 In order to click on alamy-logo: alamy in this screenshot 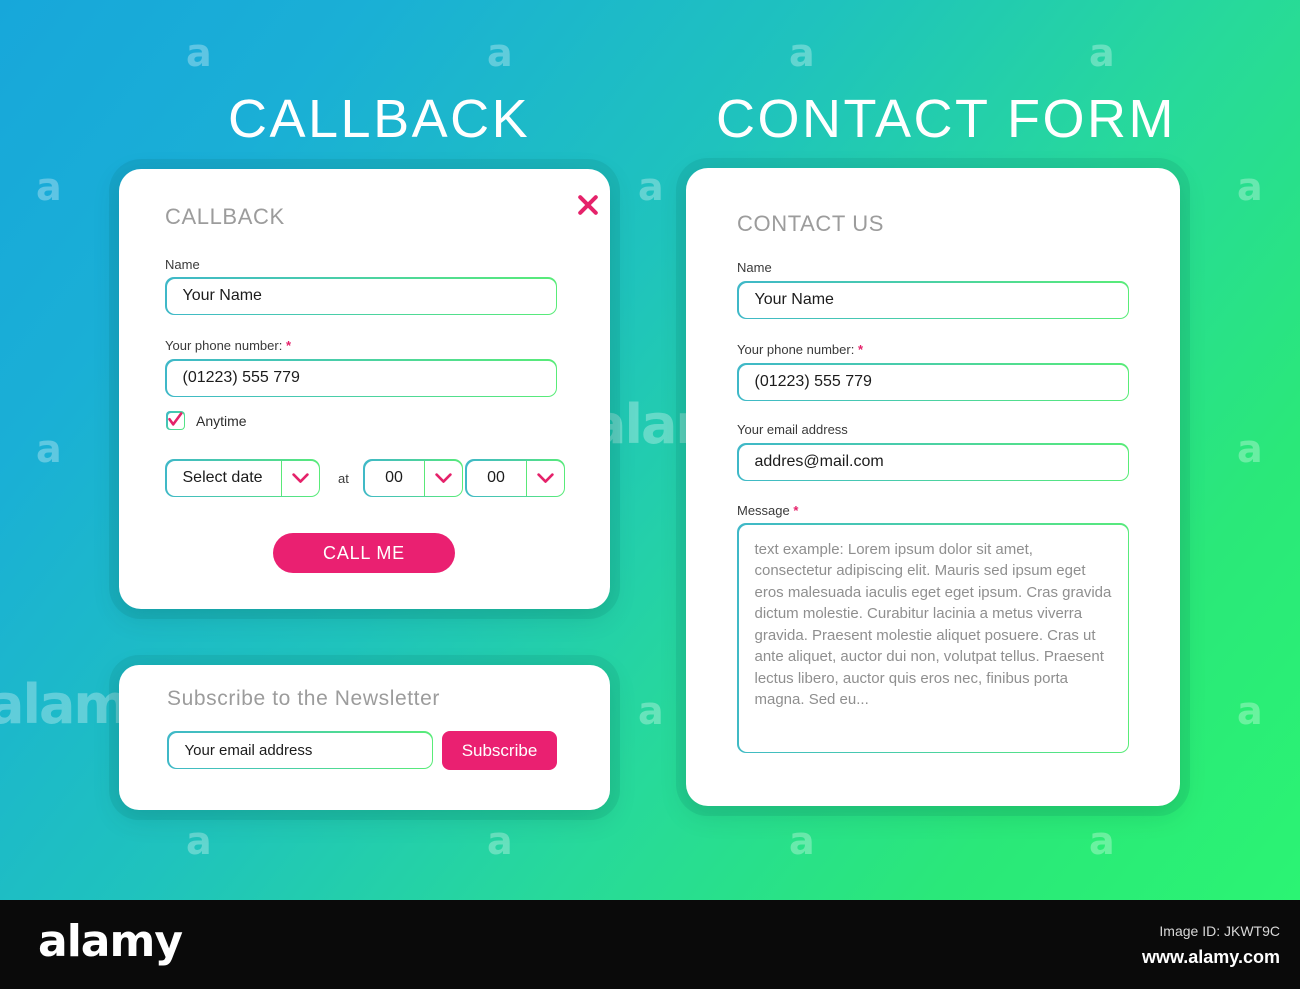, I will do `click(110, 941)`.